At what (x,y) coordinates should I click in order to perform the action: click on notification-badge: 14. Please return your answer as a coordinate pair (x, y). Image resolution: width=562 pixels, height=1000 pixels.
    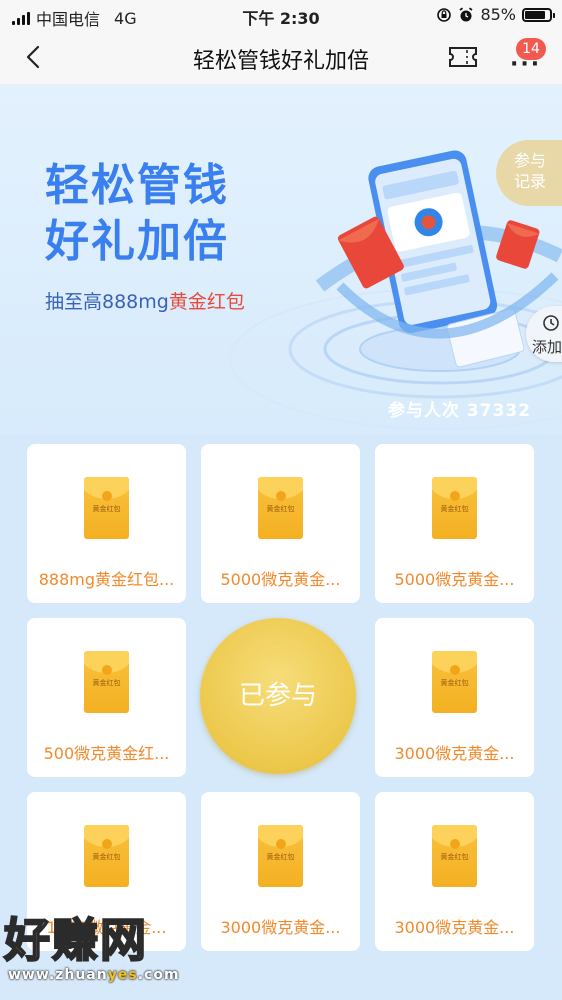
    Looking at the image, I should click on (531, 49).